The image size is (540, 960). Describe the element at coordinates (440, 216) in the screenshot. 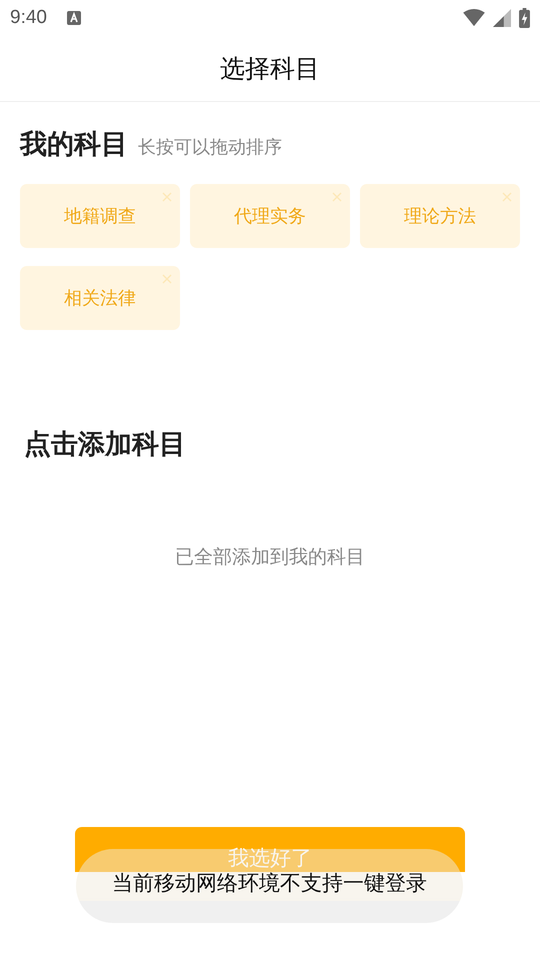

I see `subject-tag: 理论方法` at that location.